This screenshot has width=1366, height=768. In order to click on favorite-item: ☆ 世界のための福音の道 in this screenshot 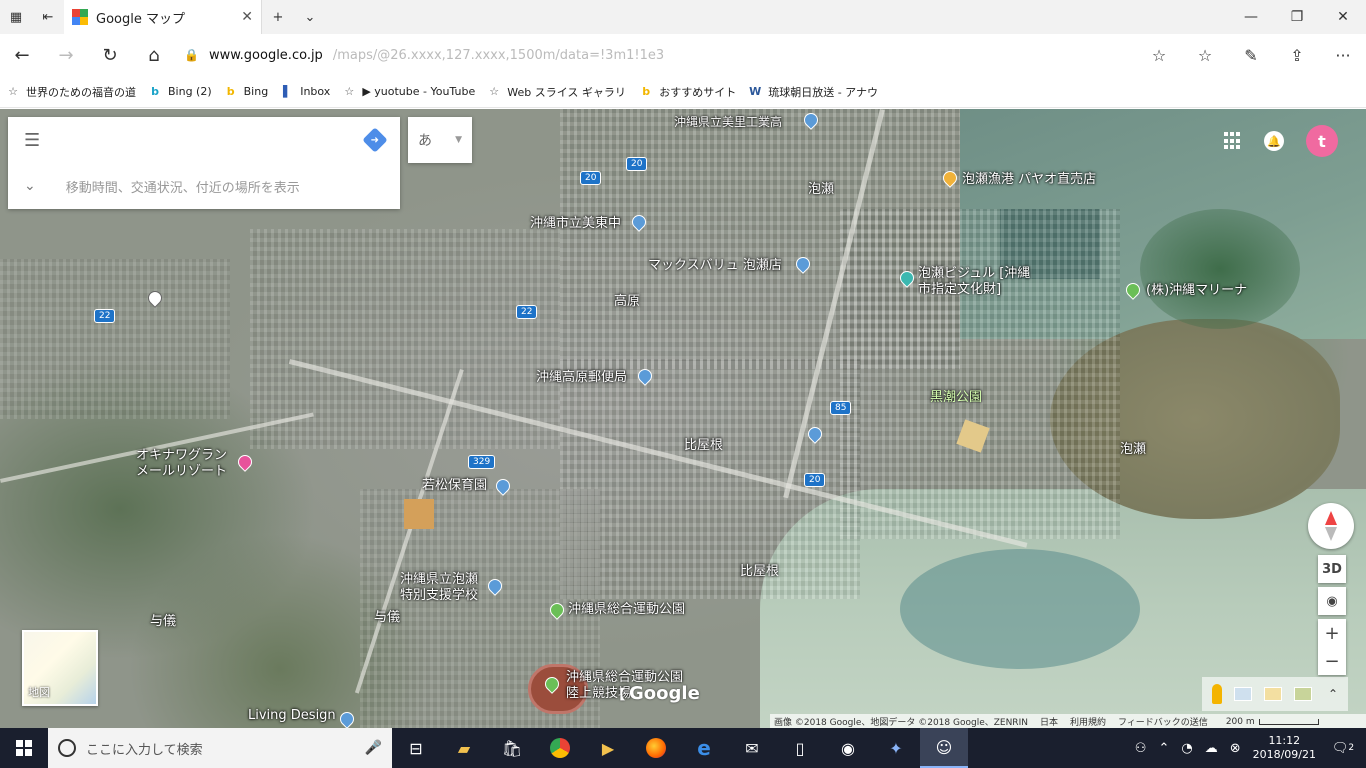, I will do `click(71, 92)`.